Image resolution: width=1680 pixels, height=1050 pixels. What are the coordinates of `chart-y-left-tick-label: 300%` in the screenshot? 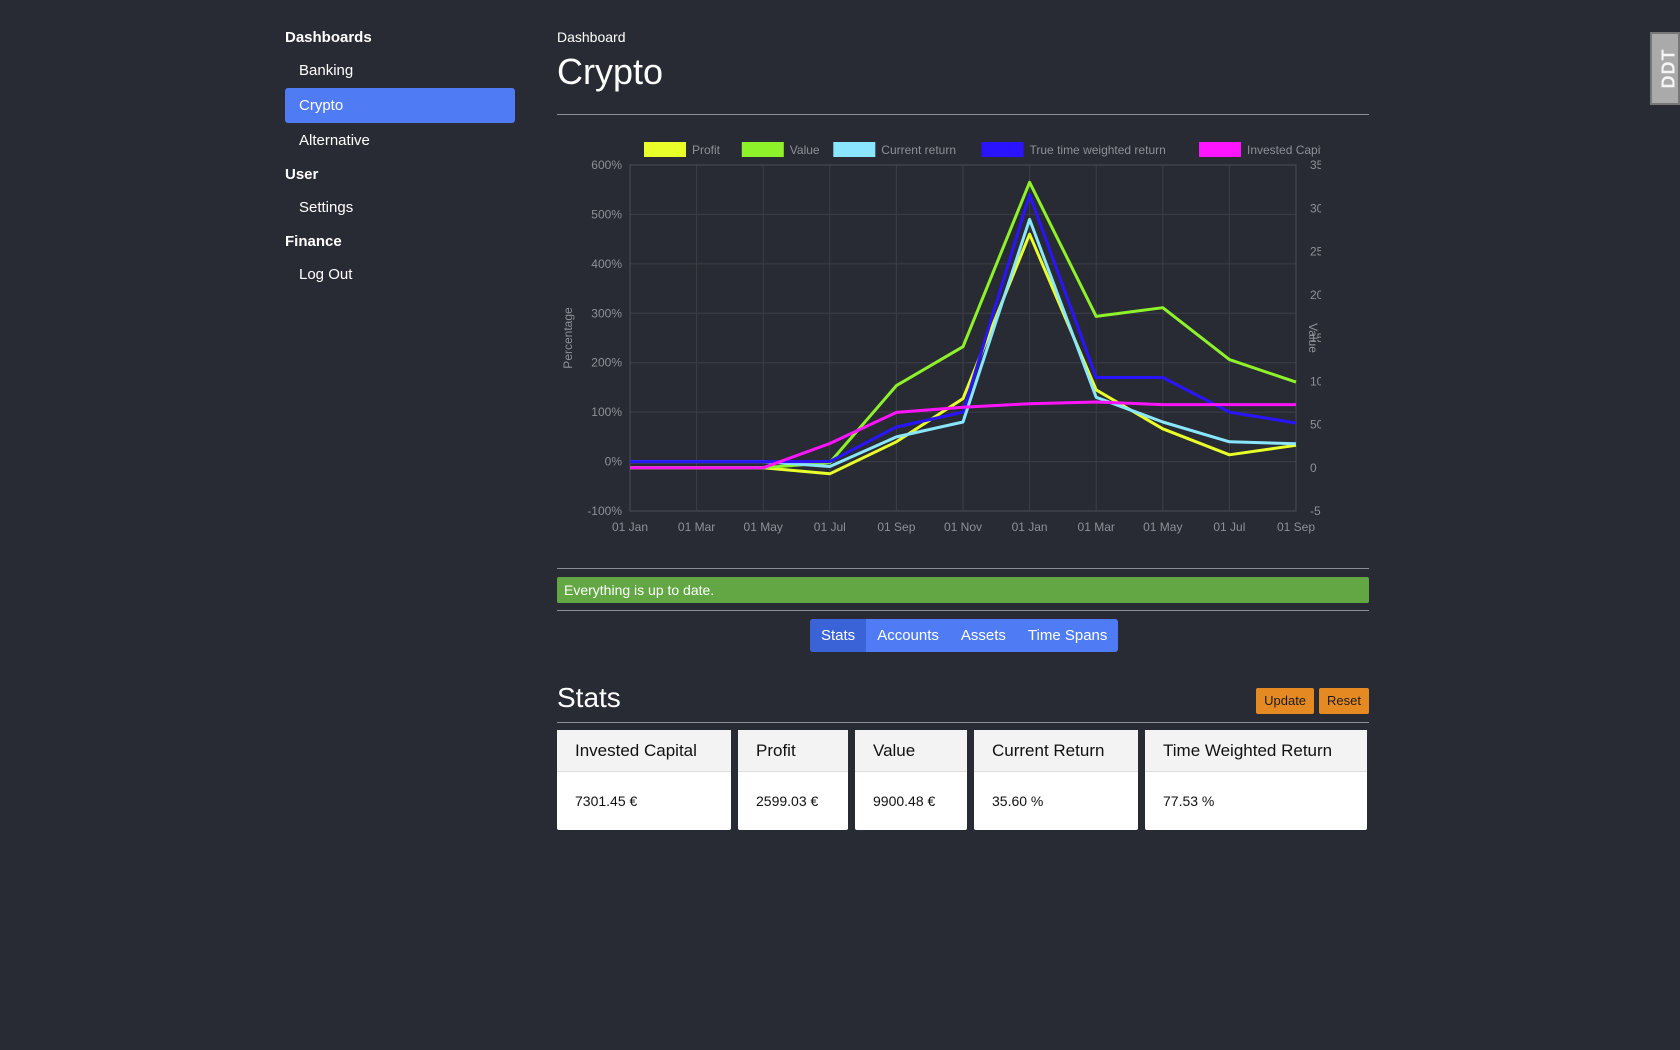 It's located at (606, 313).